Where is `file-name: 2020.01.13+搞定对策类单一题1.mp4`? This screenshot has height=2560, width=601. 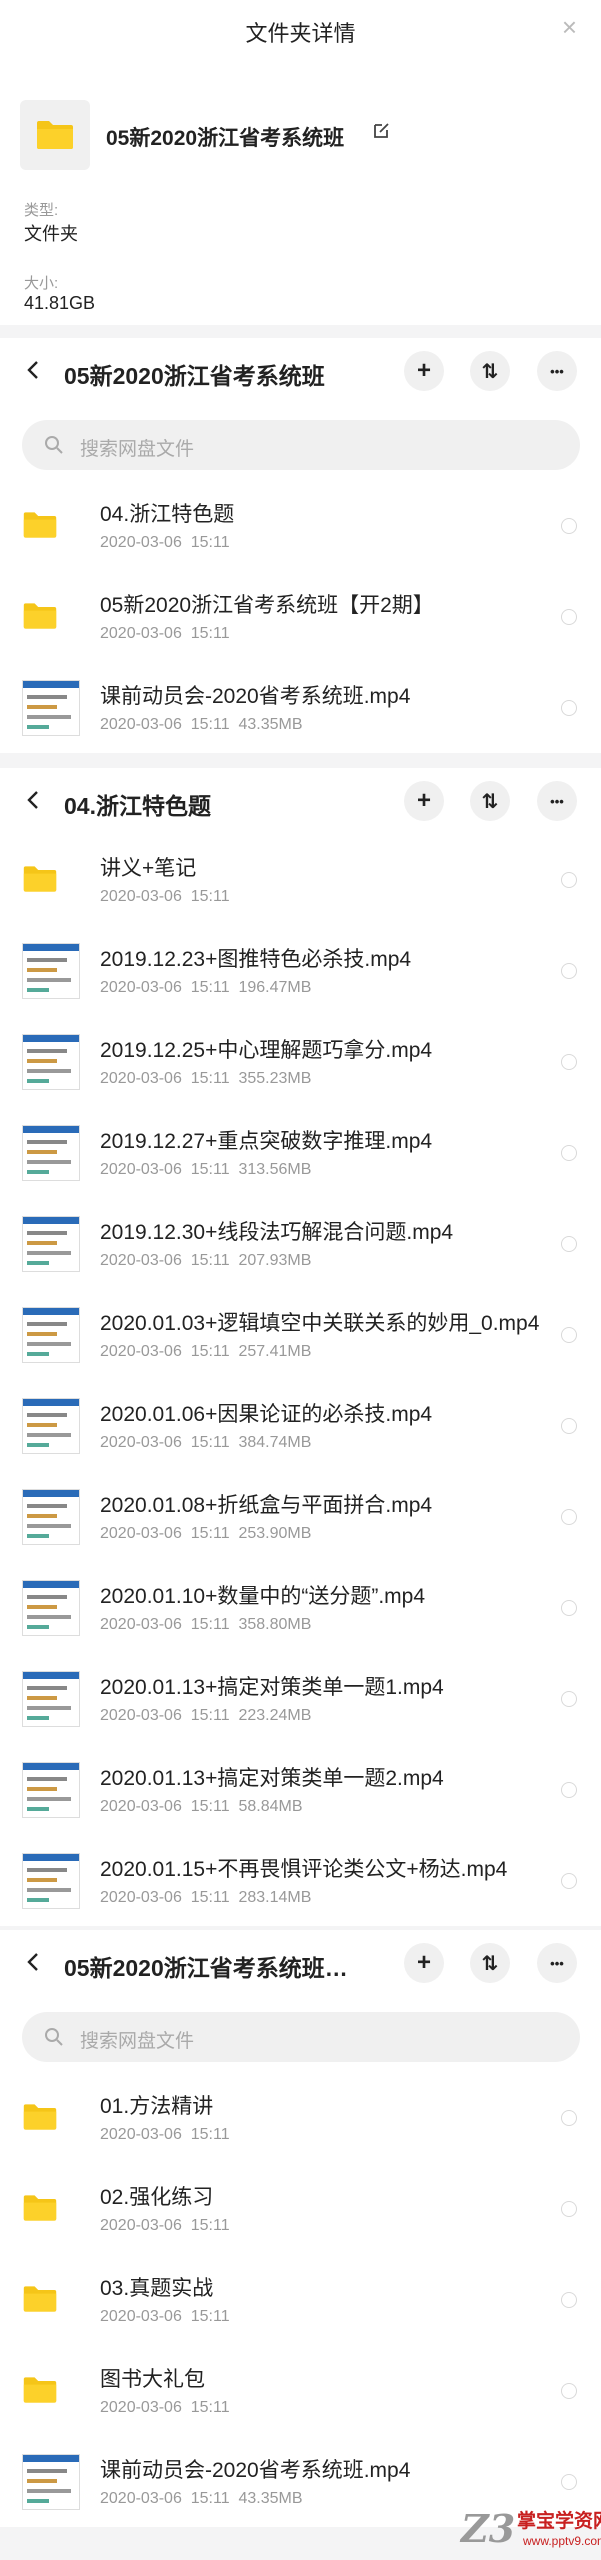
file-name: 2020.01.13+搞定对策类单一题1.mp4 is located at coordinates (272, 1687).